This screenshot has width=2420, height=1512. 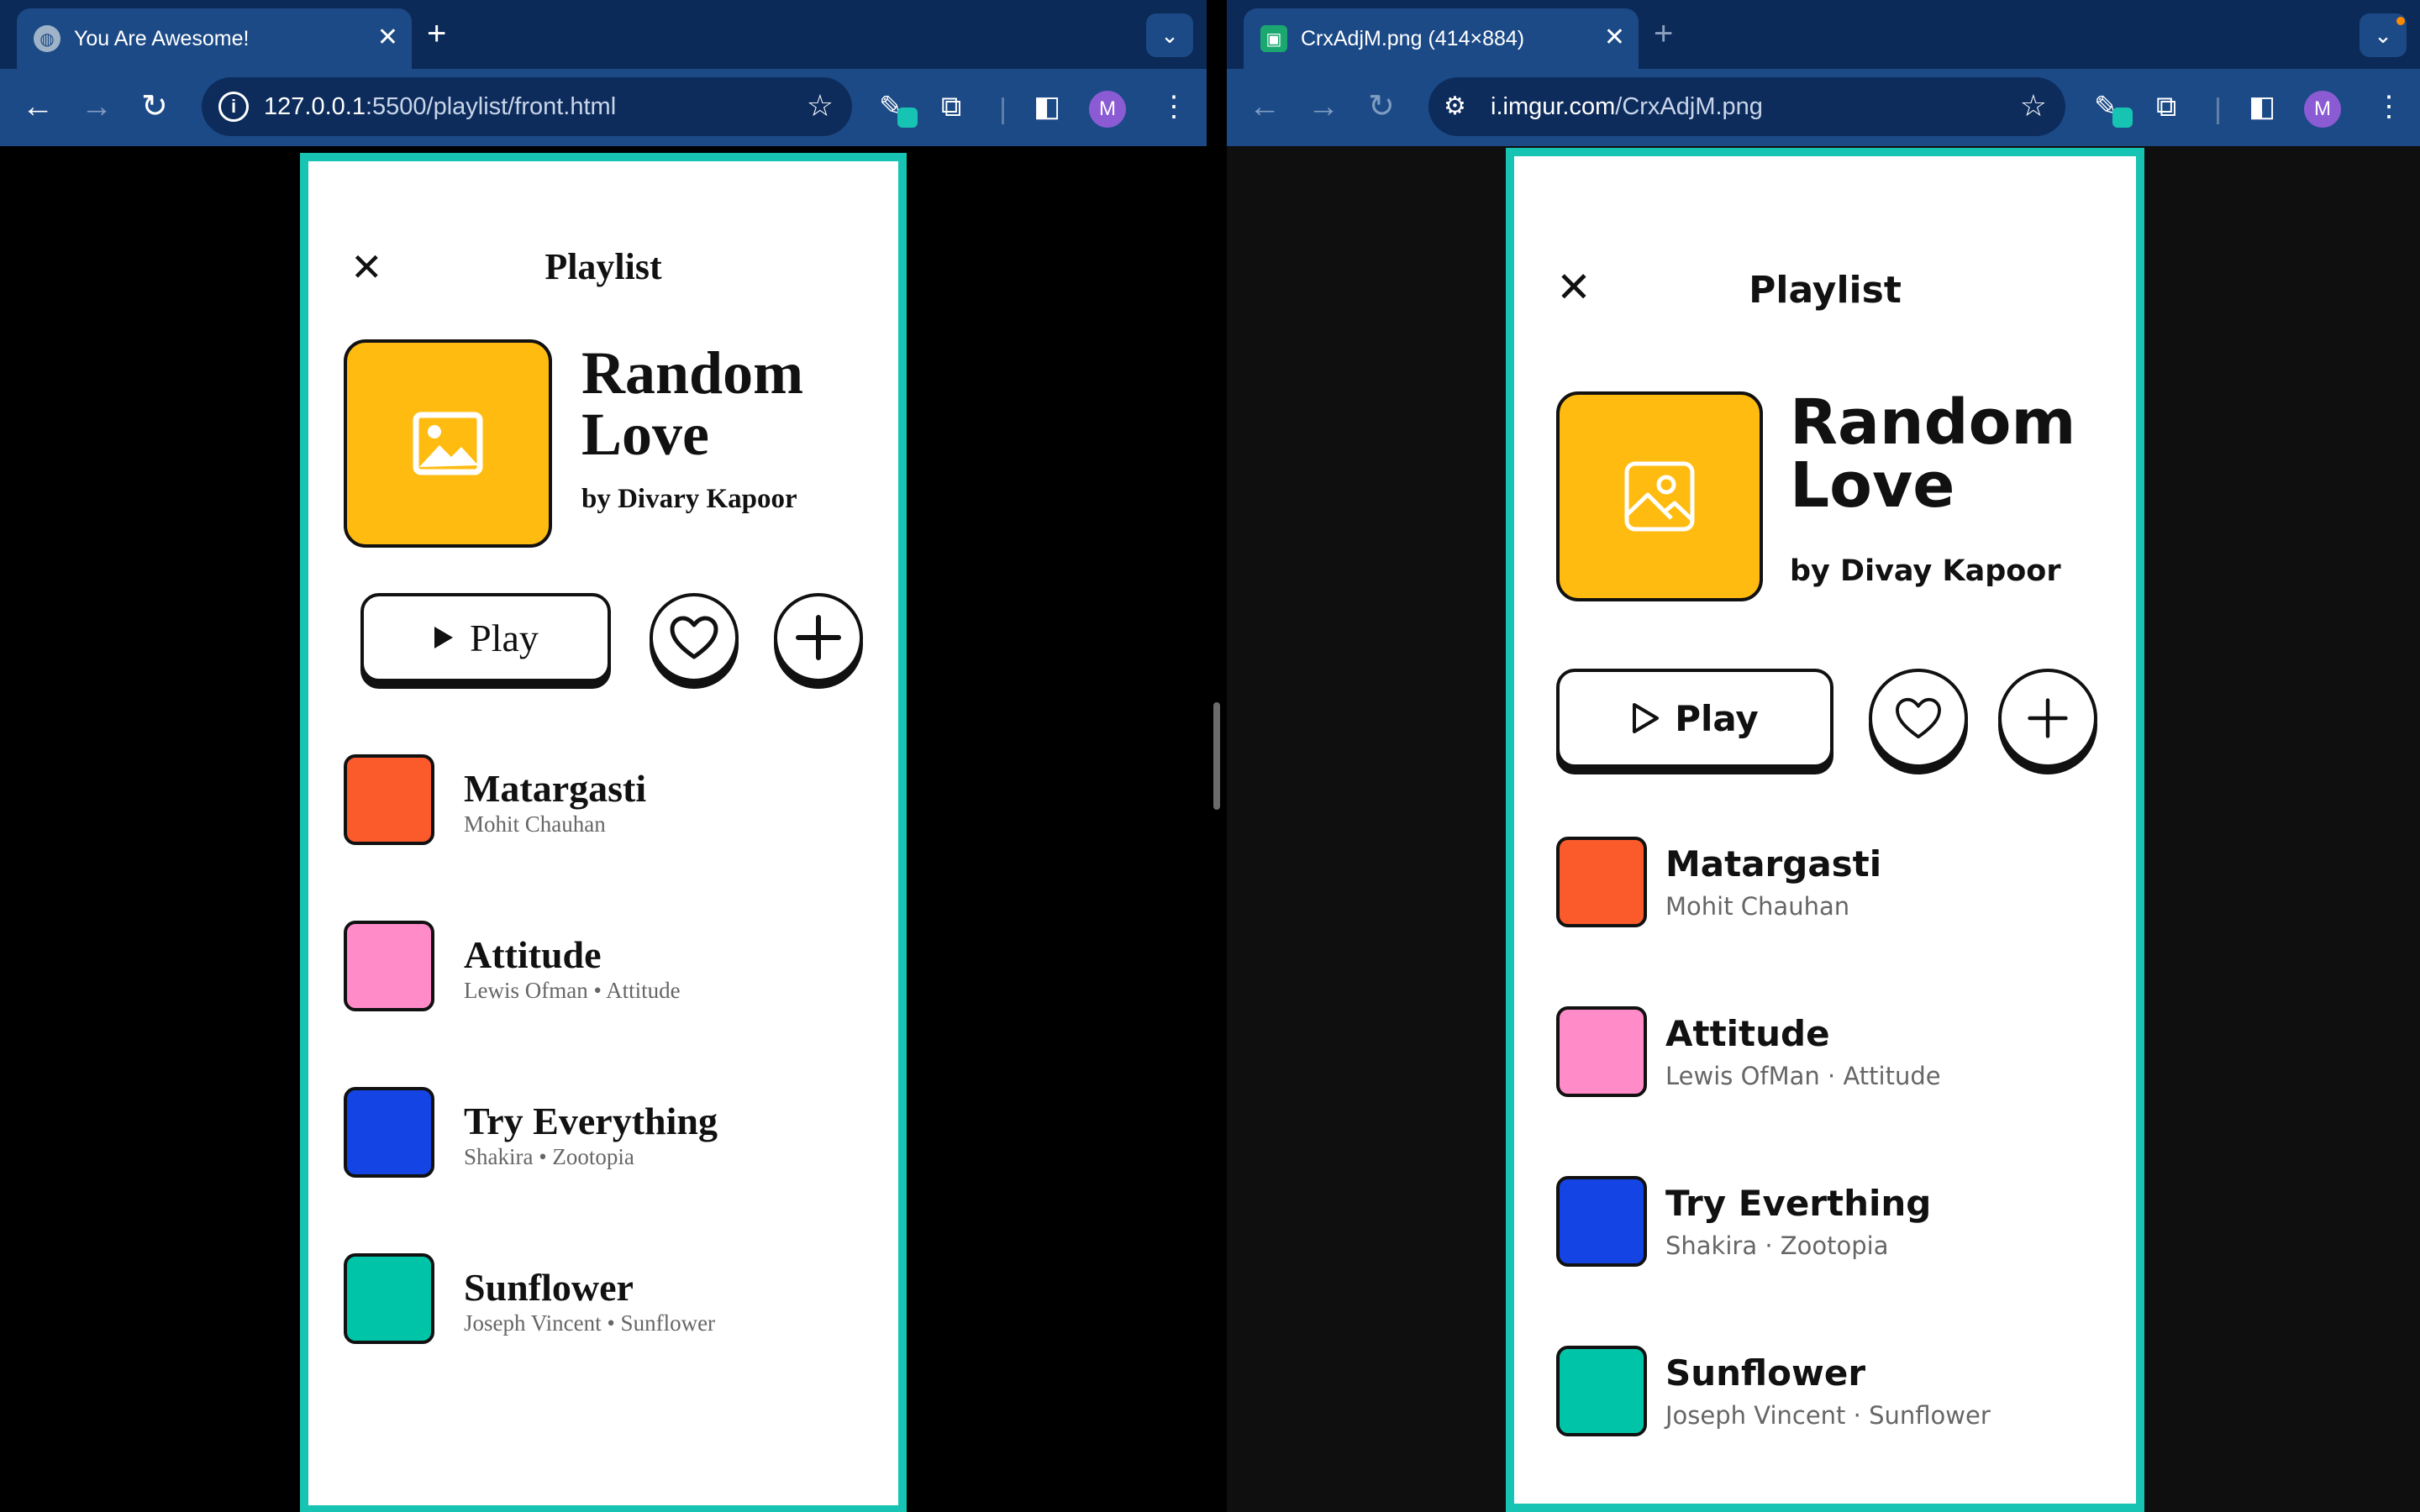 What do you see at coordinates (162, 38) in the screenshot?
I see `tab-title: You Are Awesome!` at bounding box center [162, 38].